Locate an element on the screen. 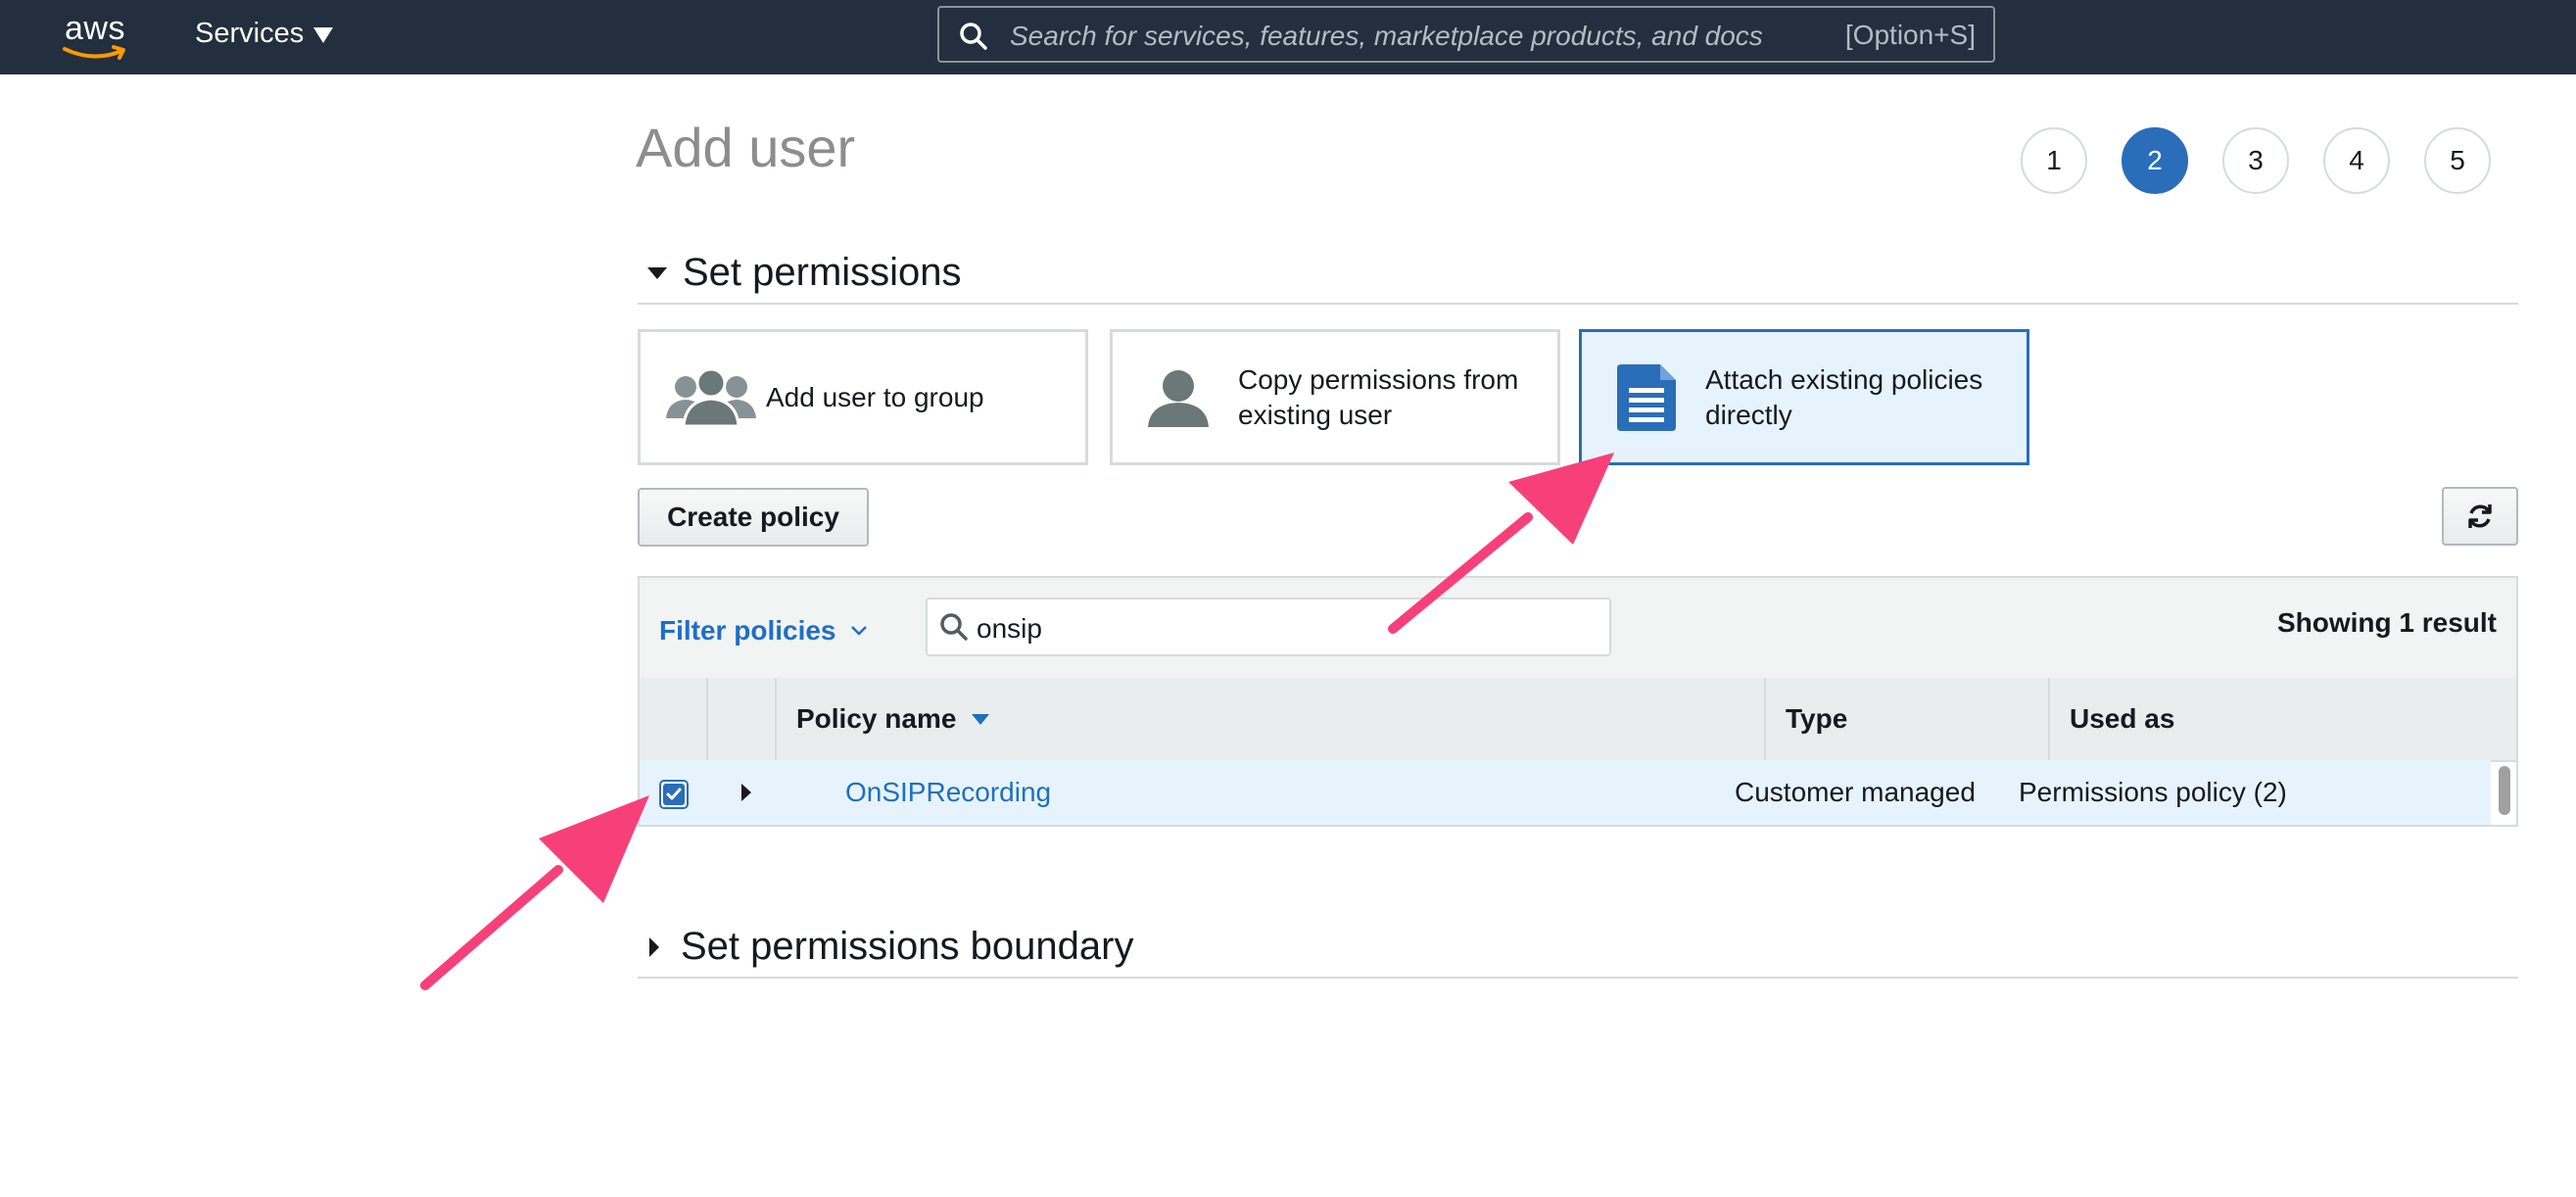 This screenshot has width=2576, height=1197. group-icon is located at coordinates (711, 398).